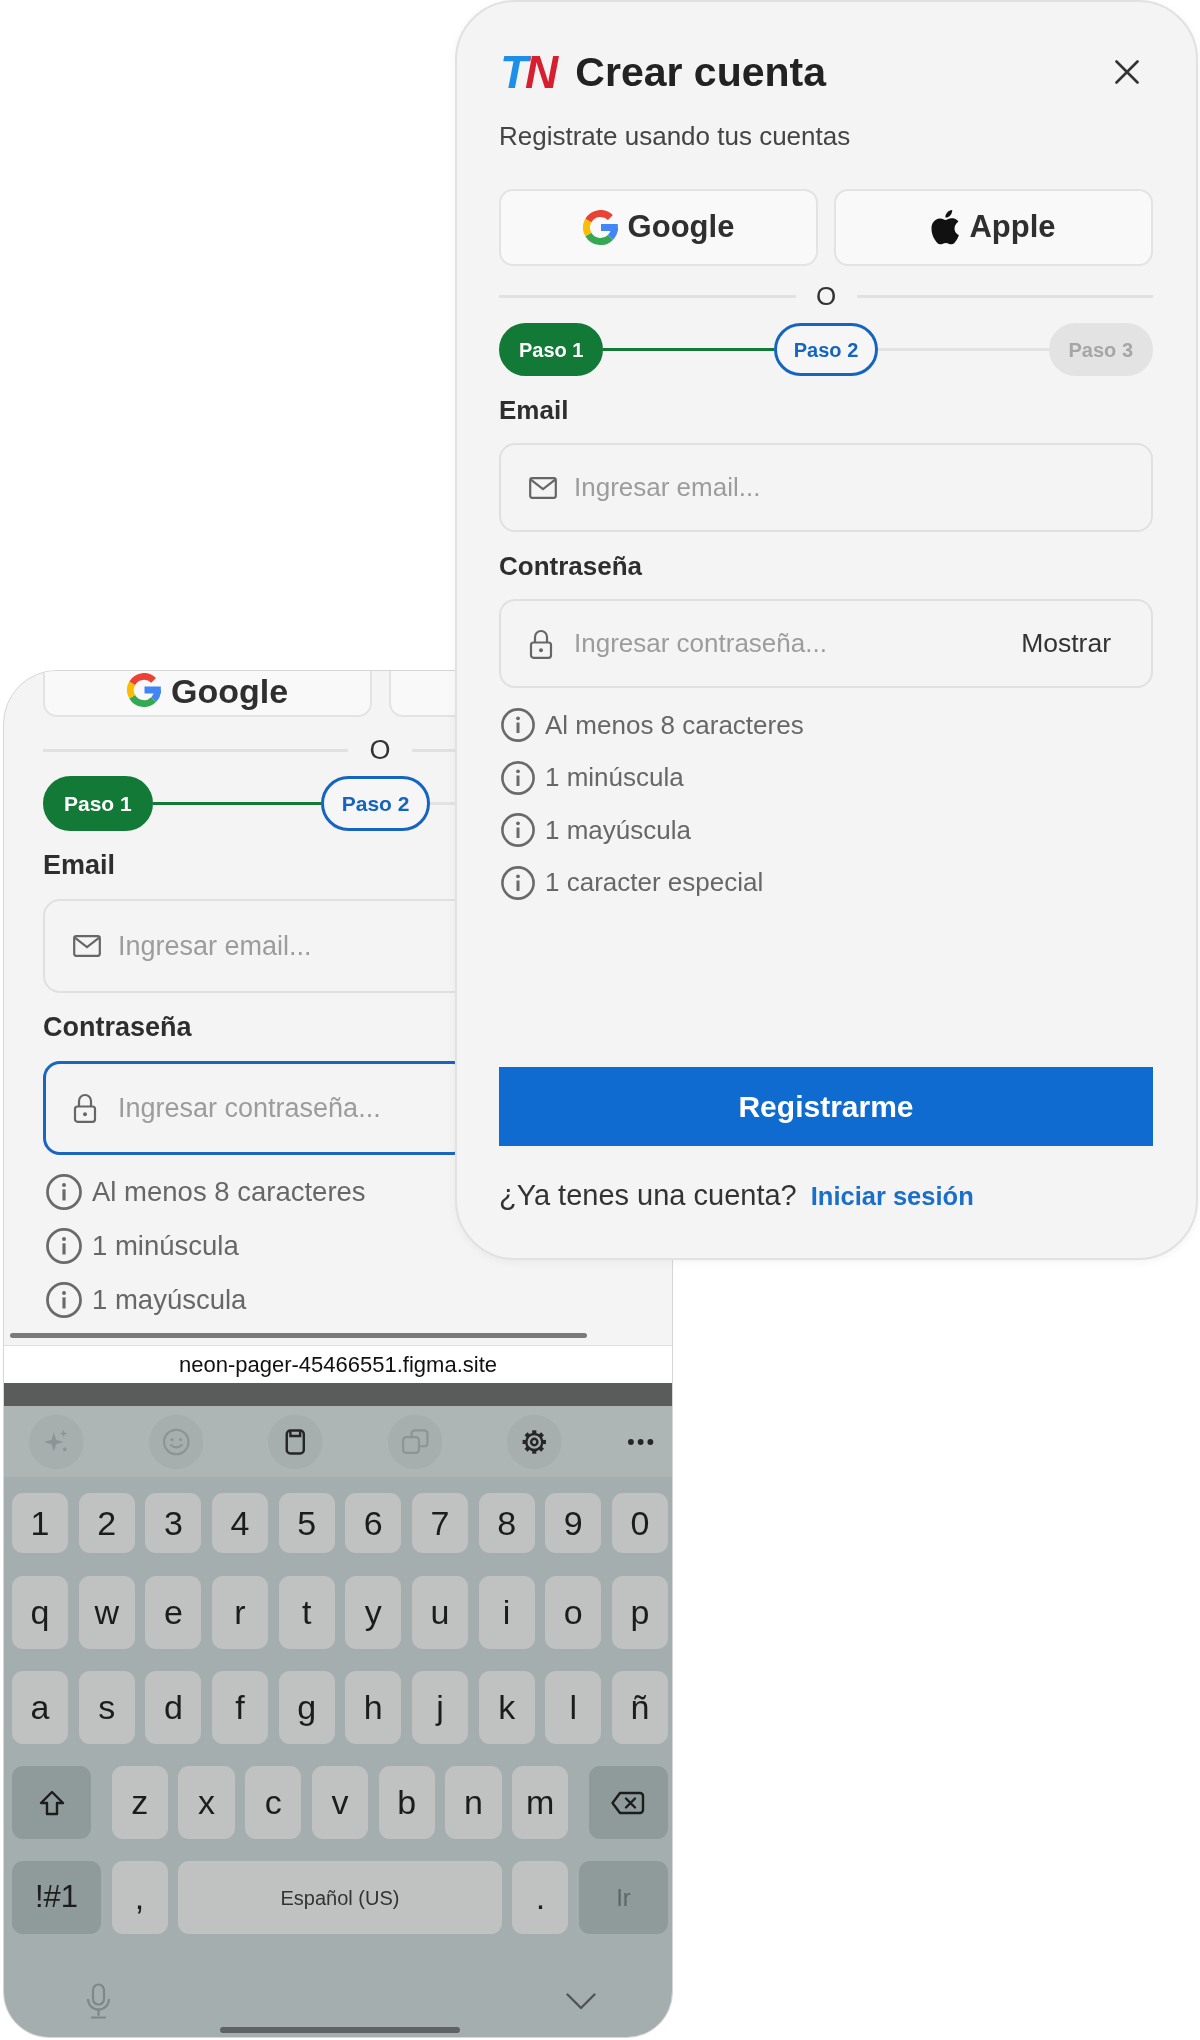 The width and height of the screenshot is (1200, 2040). What do you see at coordinates (892, 1196) in the screenshot?
I see `login-link: Iniciar sesión` at bounding box center [892, 1196].